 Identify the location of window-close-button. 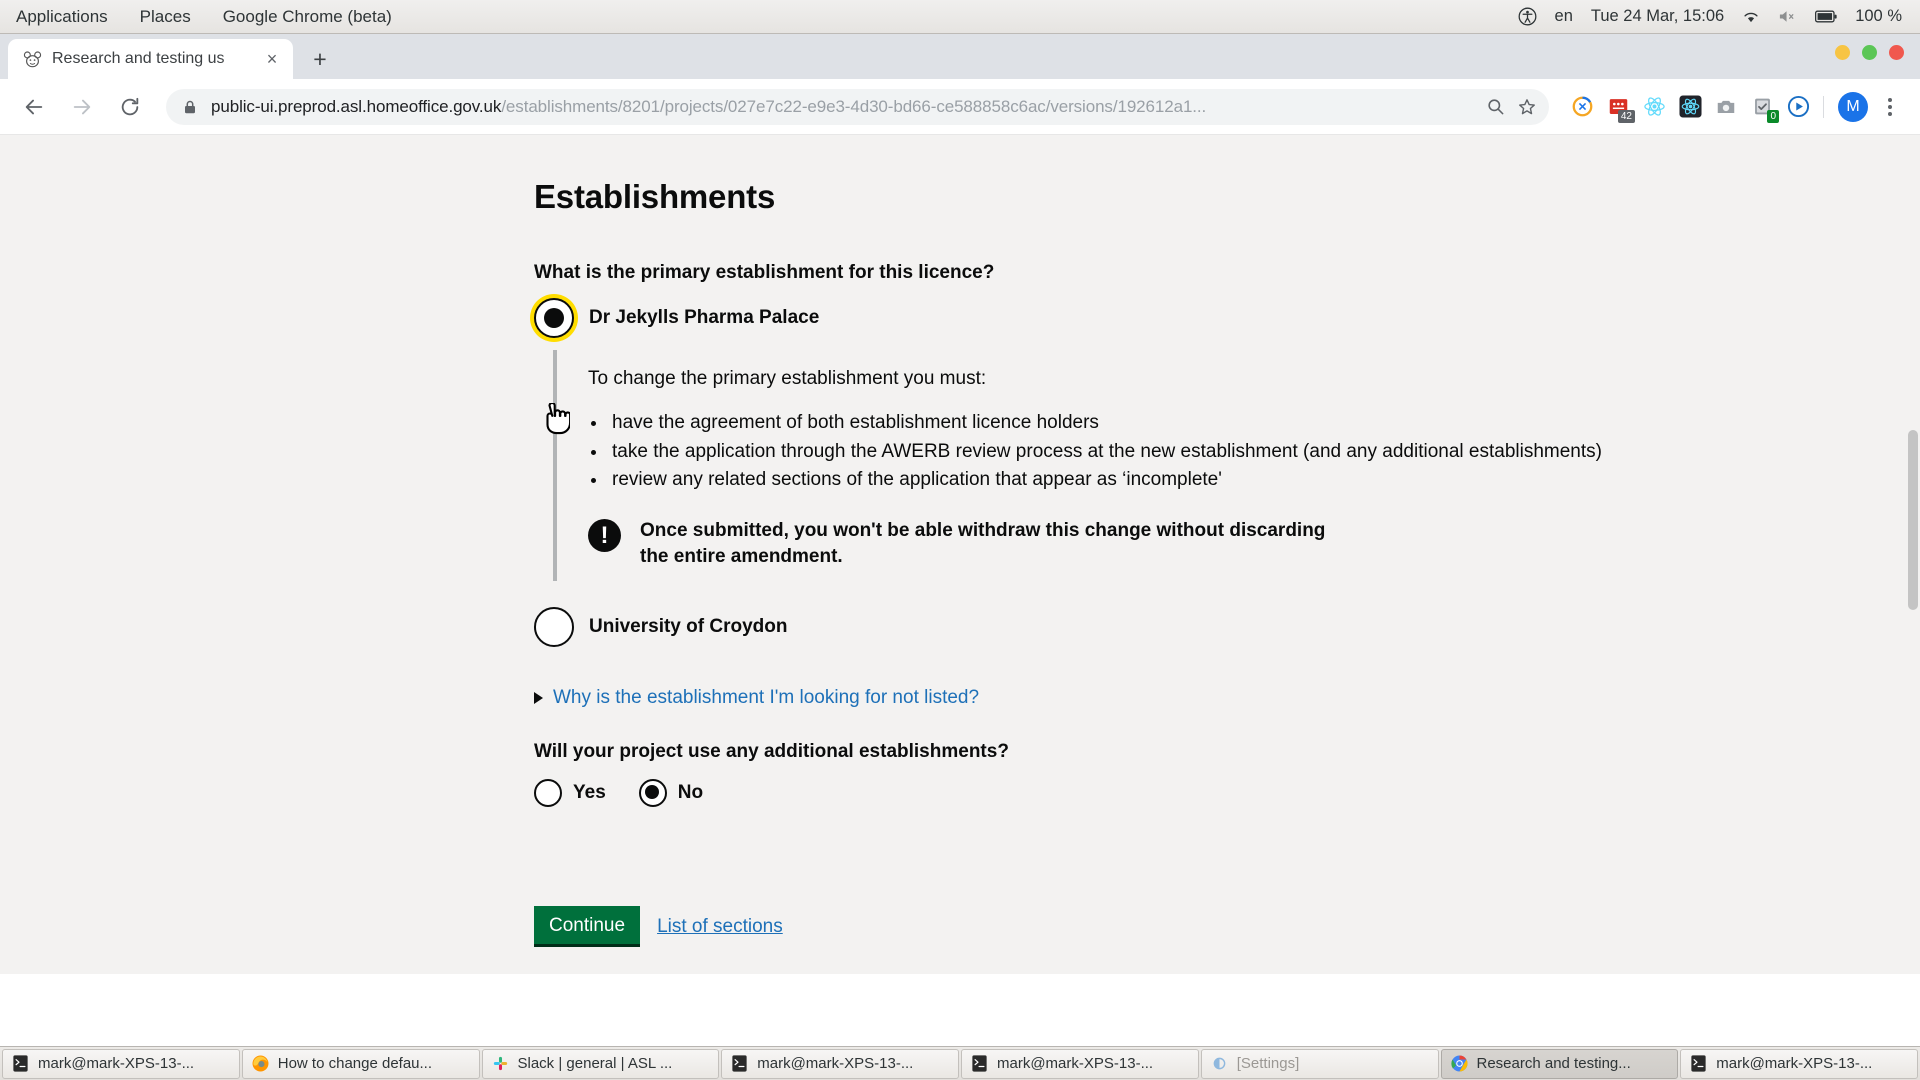
(1896, 52).